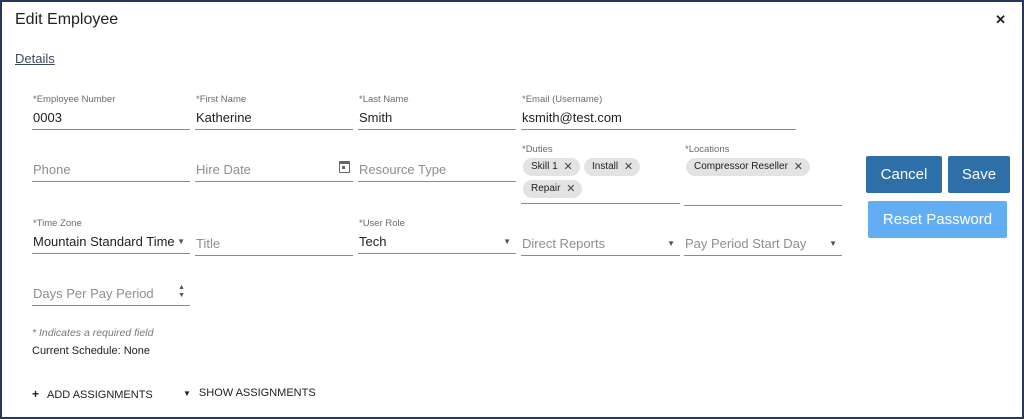 The image size is (1024, 419). Describe the element at coordinates (344, 167) in the screenshot. I see `calendar-icon` at that location.